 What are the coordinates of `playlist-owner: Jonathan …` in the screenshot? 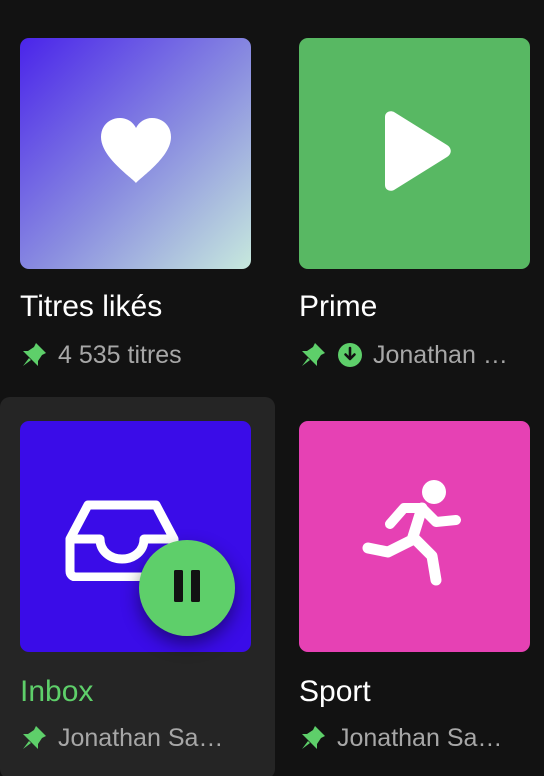 It's located at (440, 355).